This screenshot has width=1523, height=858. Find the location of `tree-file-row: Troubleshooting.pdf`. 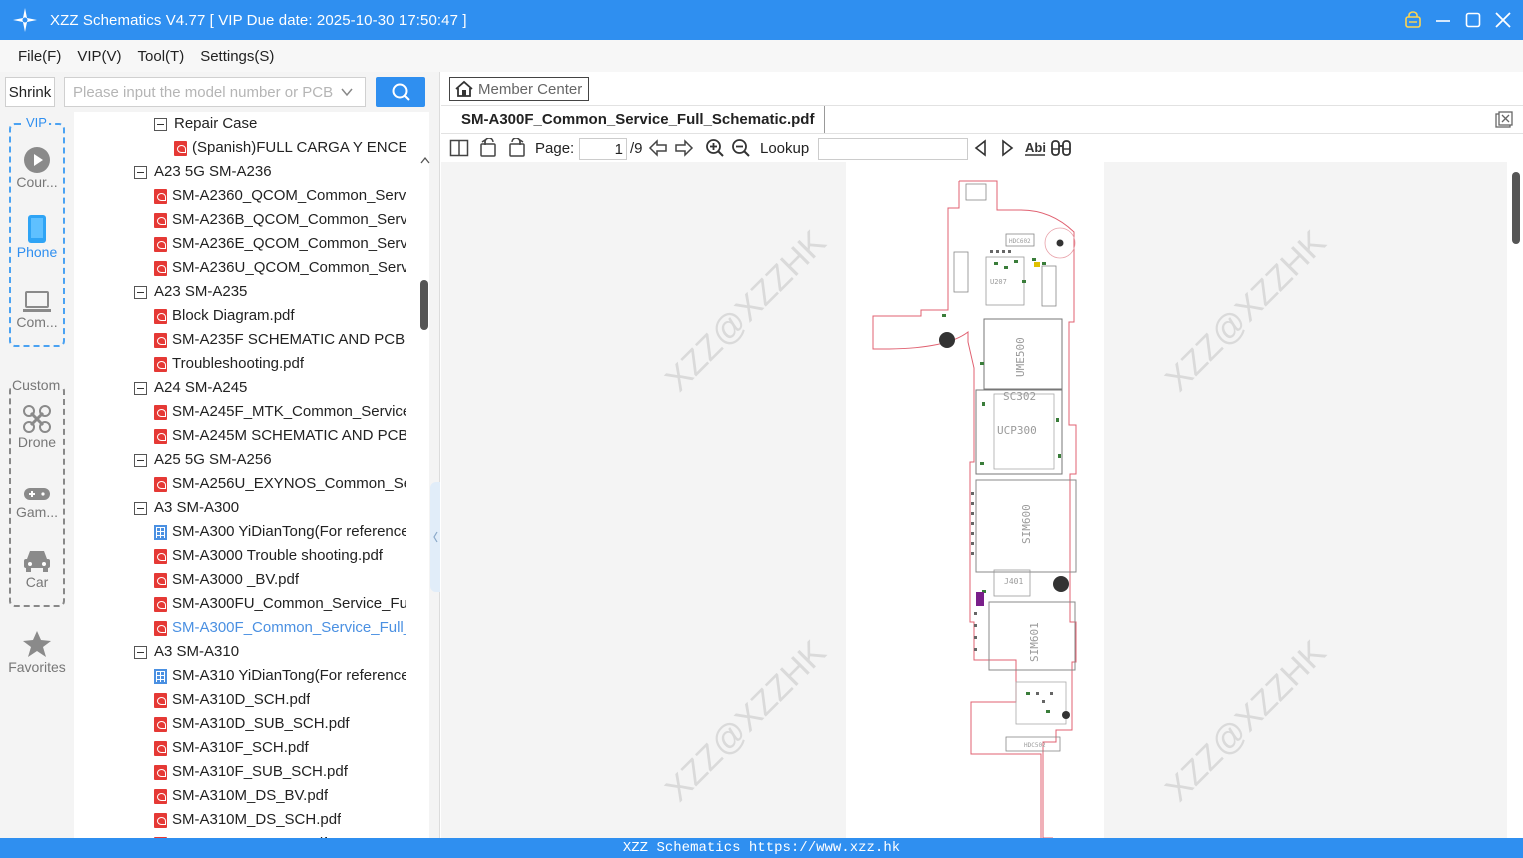

tree-file-row: Troubleshooting.pdf is located at coordinates (280, 364).